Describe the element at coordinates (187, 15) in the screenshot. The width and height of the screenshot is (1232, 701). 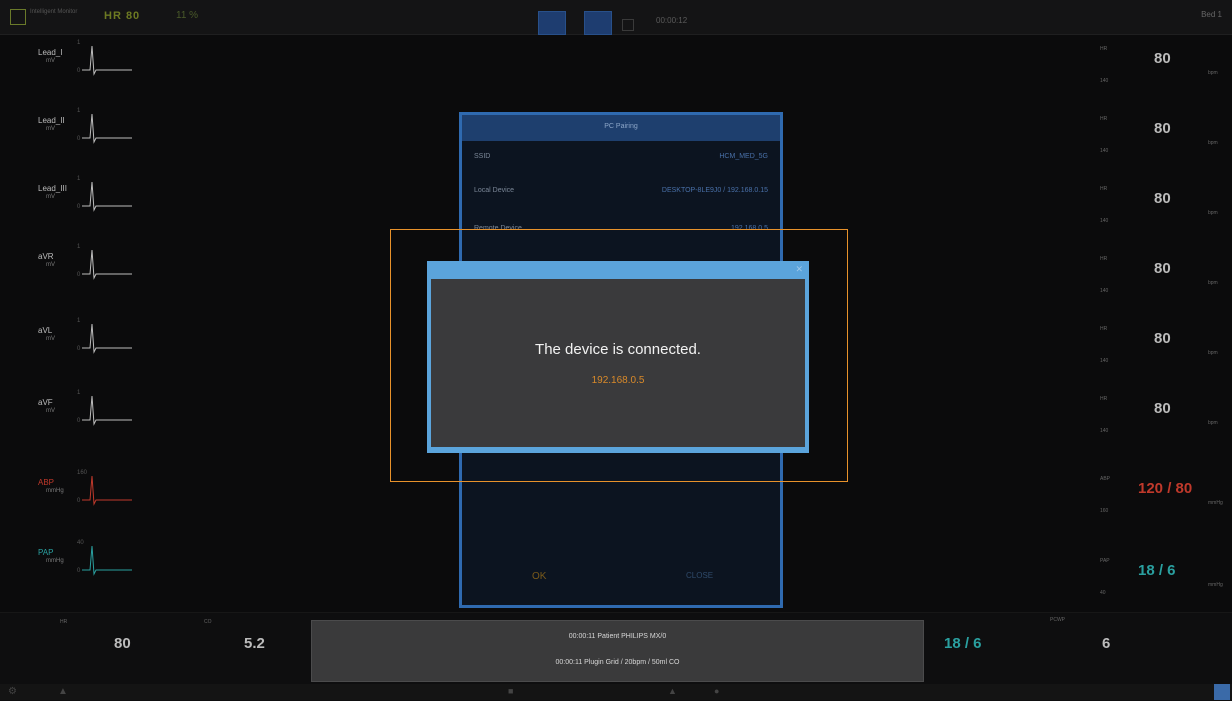
I see `mode-label: 11 %` at that location.